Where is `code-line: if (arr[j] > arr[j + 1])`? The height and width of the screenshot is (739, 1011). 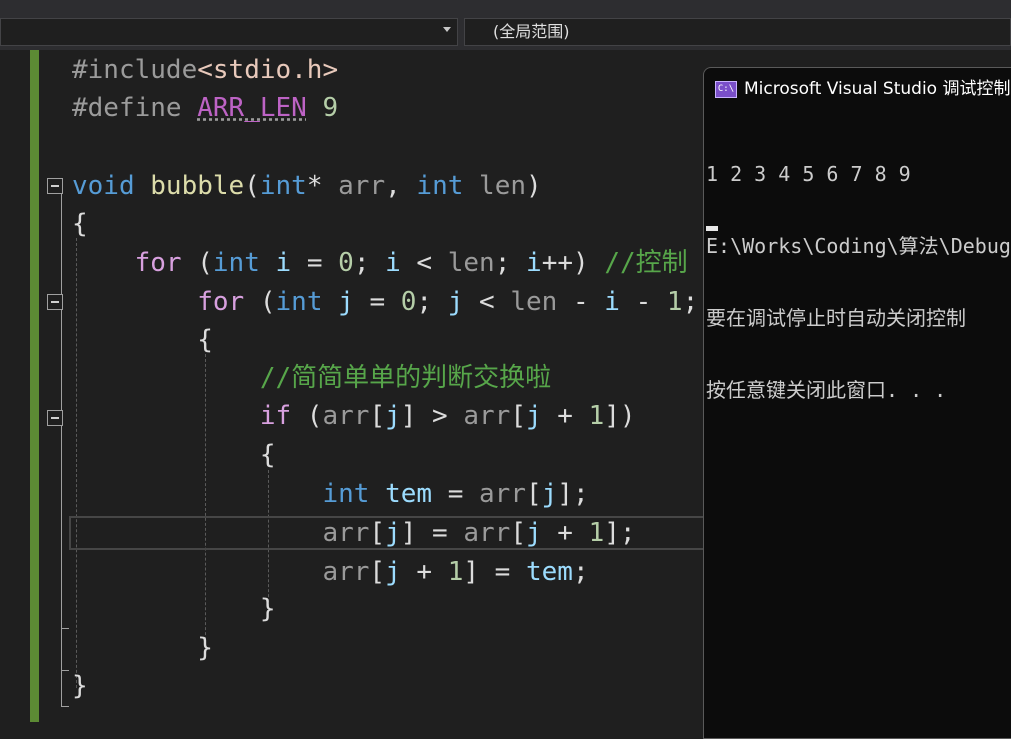
code-line: if (arr[j] > arr[j + 1]) is located at coordinates (354, 416).